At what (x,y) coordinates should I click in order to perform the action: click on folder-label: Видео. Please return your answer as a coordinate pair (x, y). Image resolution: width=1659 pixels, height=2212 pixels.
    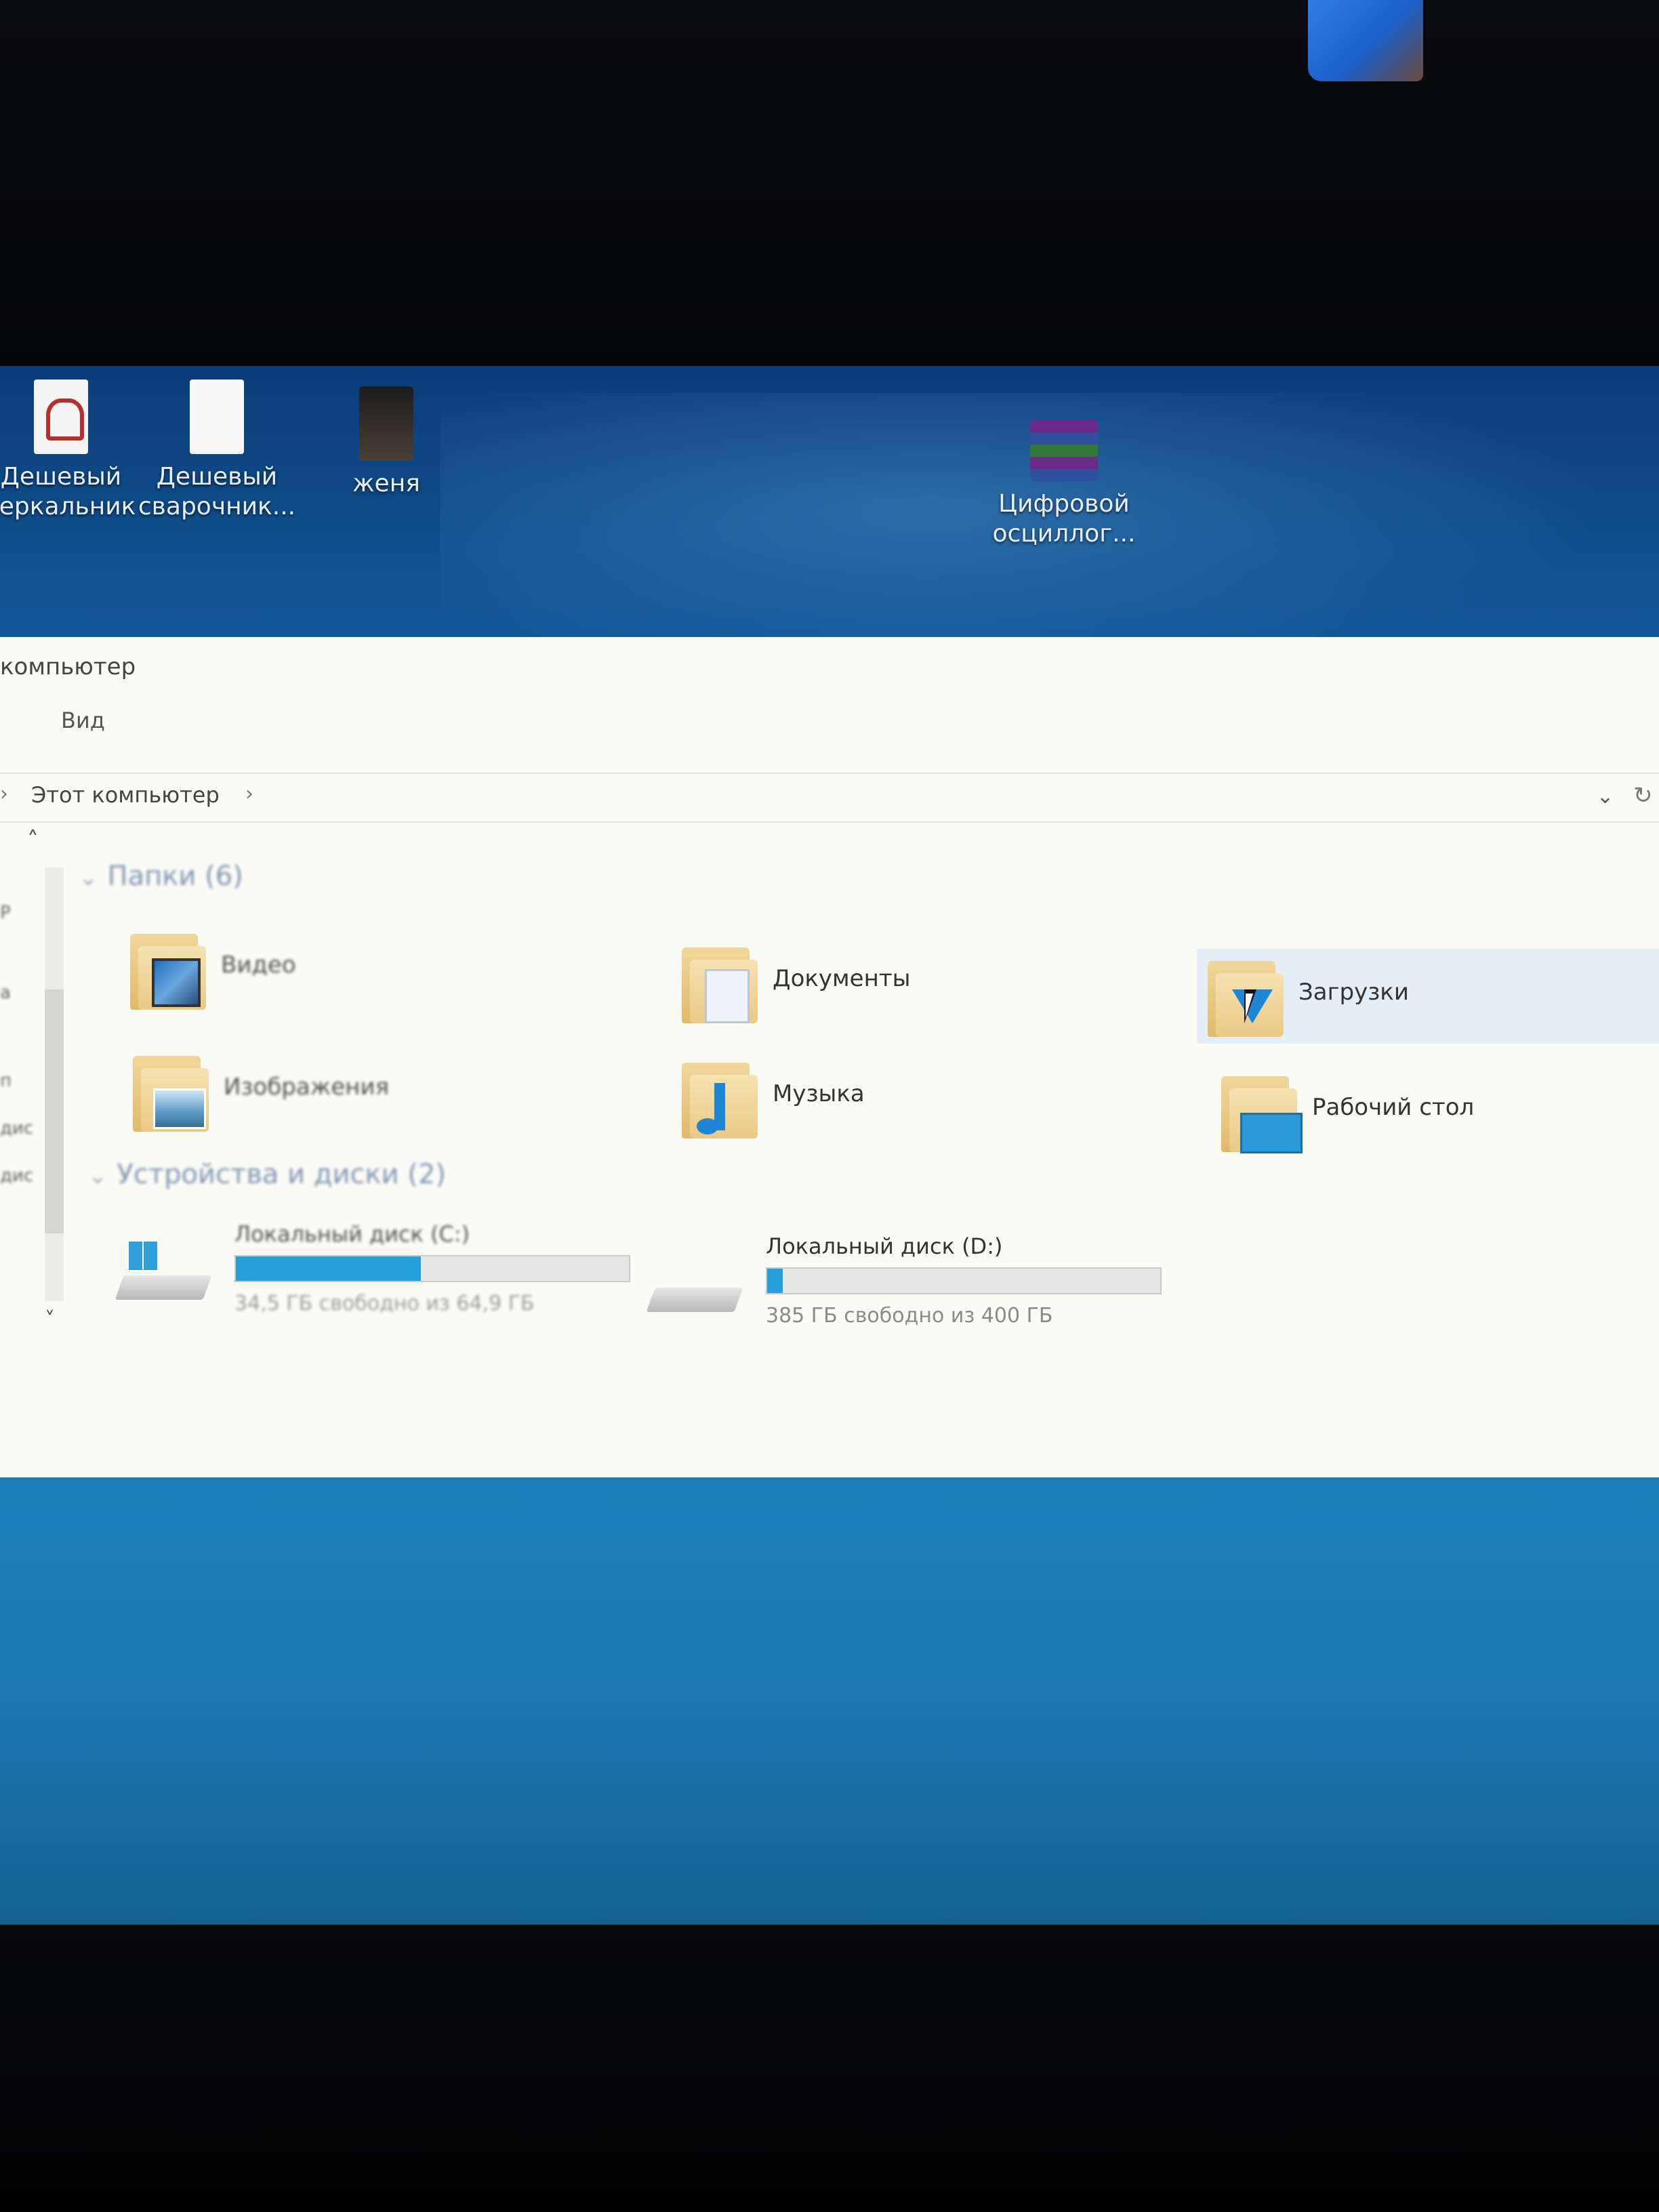
    Looking at the image, I should click on (258, 965).